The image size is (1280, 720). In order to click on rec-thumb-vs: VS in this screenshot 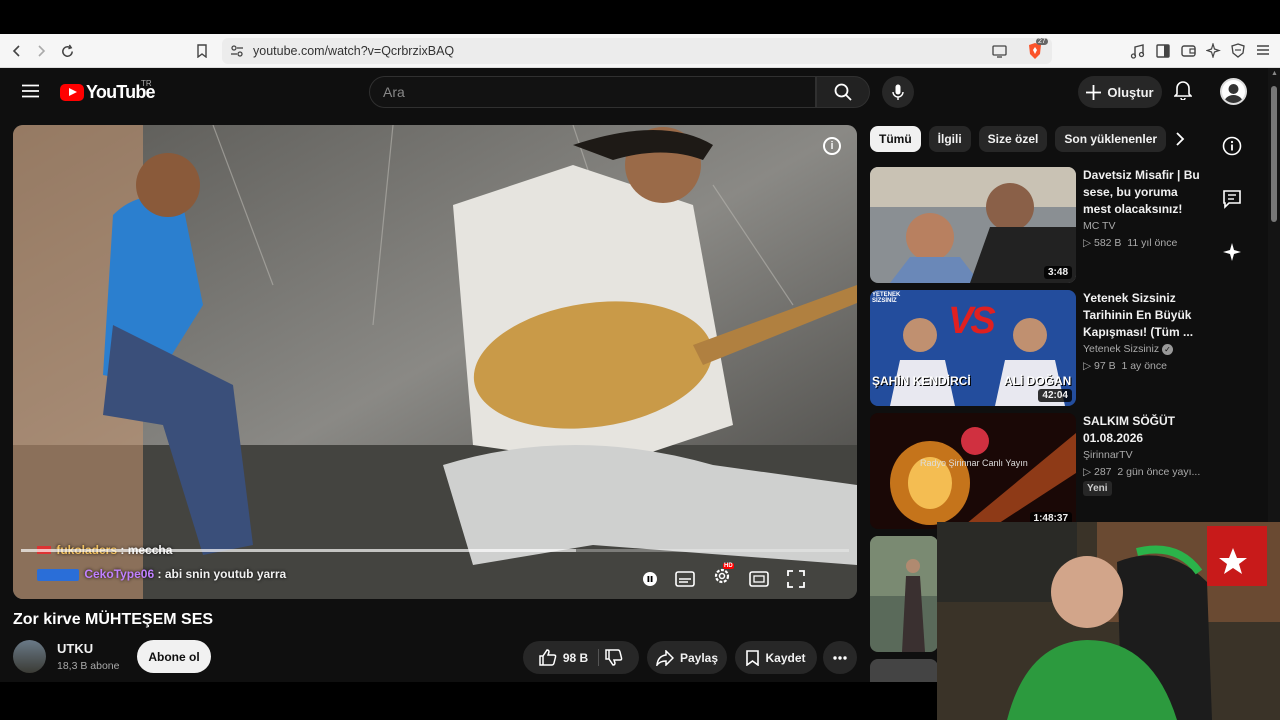, I will do `click(972, 321)`.